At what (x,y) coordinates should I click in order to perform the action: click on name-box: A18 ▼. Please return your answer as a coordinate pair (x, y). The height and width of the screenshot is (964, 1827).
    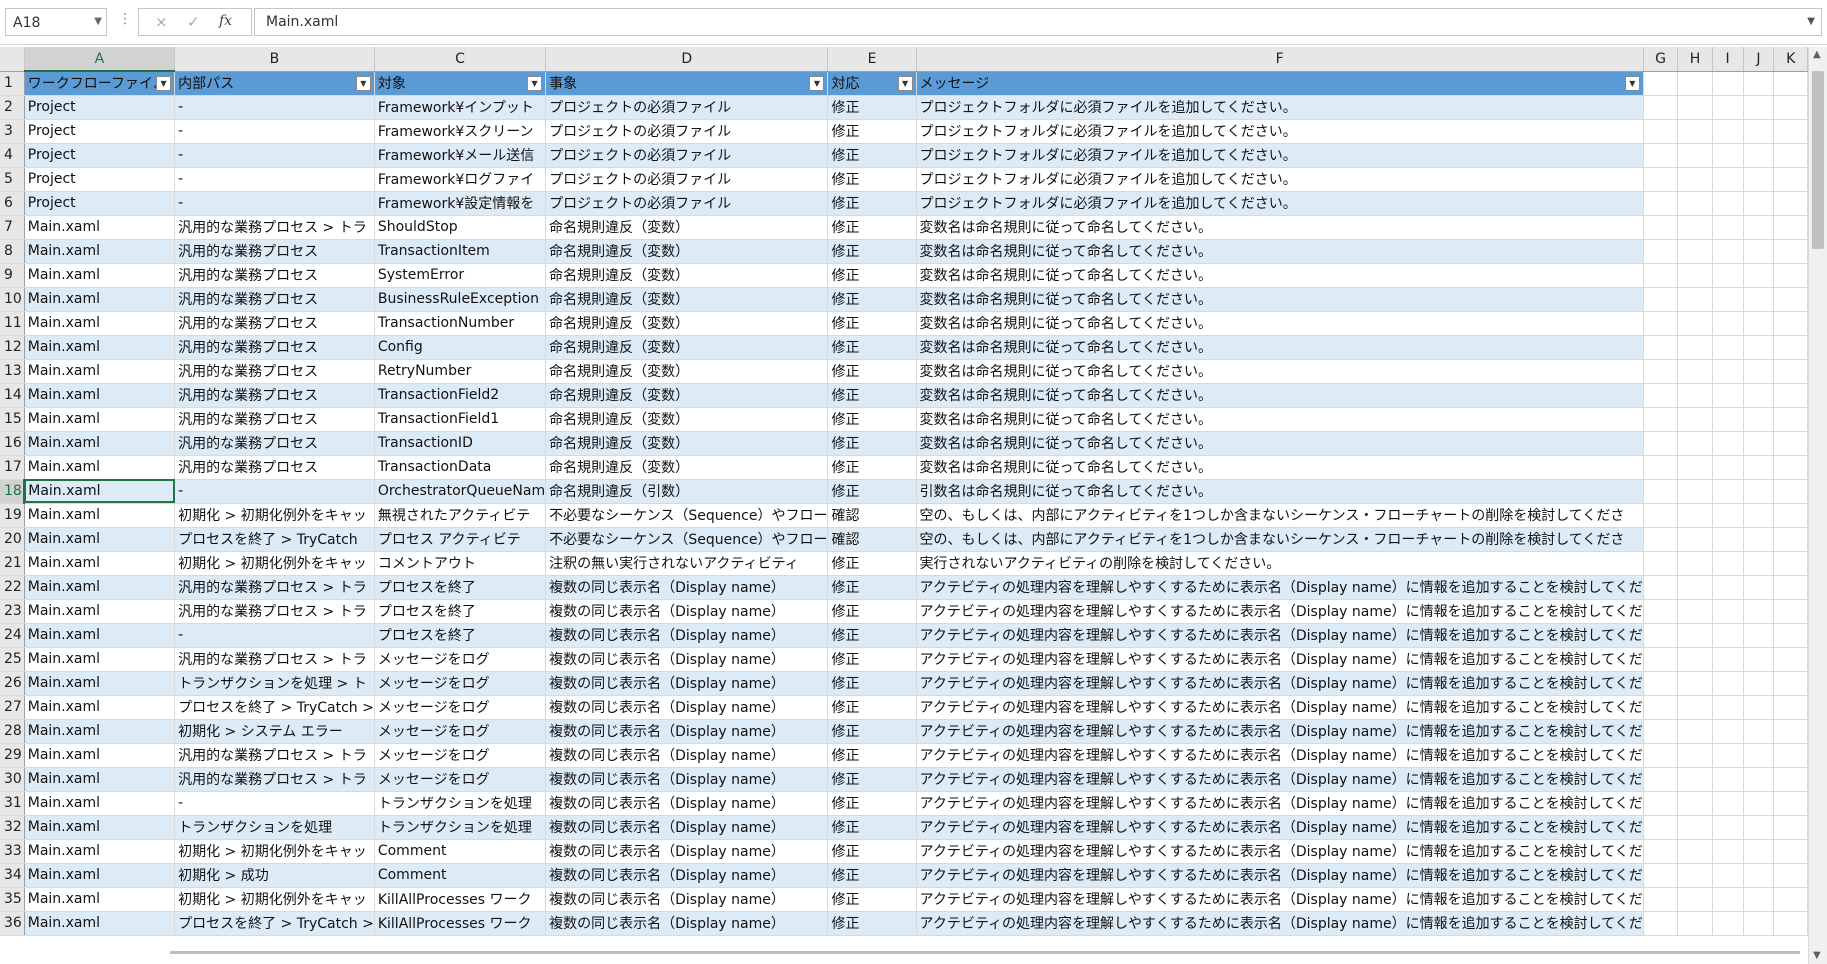
    Looking at the image, I should click on (56, 22).